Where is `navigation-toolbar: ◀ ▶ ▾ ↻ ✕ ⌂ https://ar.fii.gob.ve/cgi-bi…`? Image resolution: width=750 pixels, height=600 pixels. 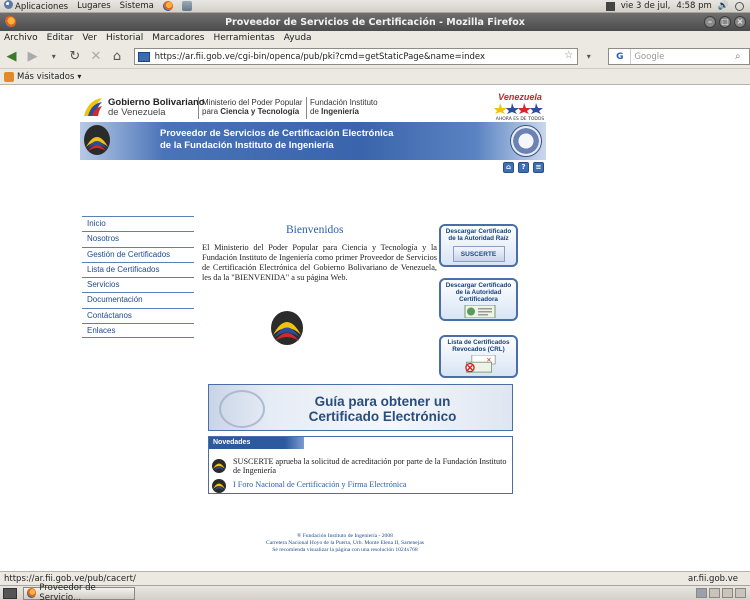
navigation-toolbar: ◀ ▶ ▾ ↻ ✕ ⌂ https://ar.fii.gob.ve/cgi-bi… is located at coordinates (375, 57).